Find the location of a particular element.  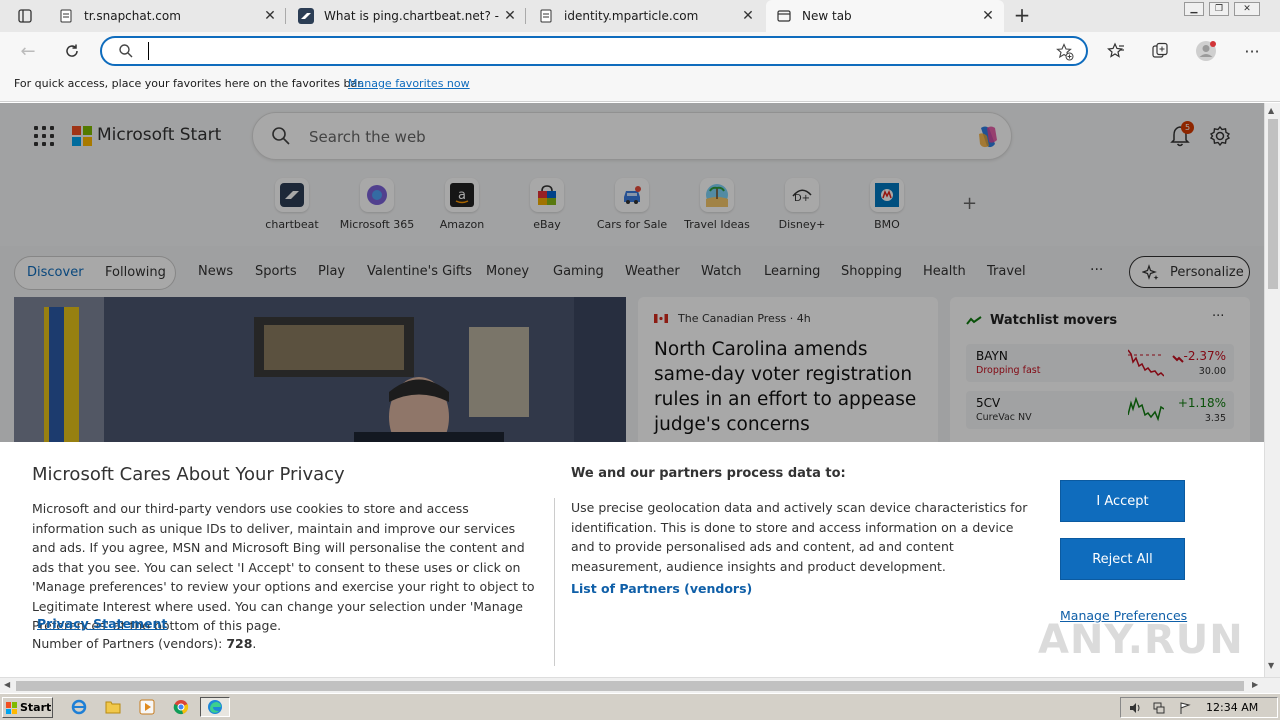

system-tray: 12:34 AM is located at coordinates (1199, 707).